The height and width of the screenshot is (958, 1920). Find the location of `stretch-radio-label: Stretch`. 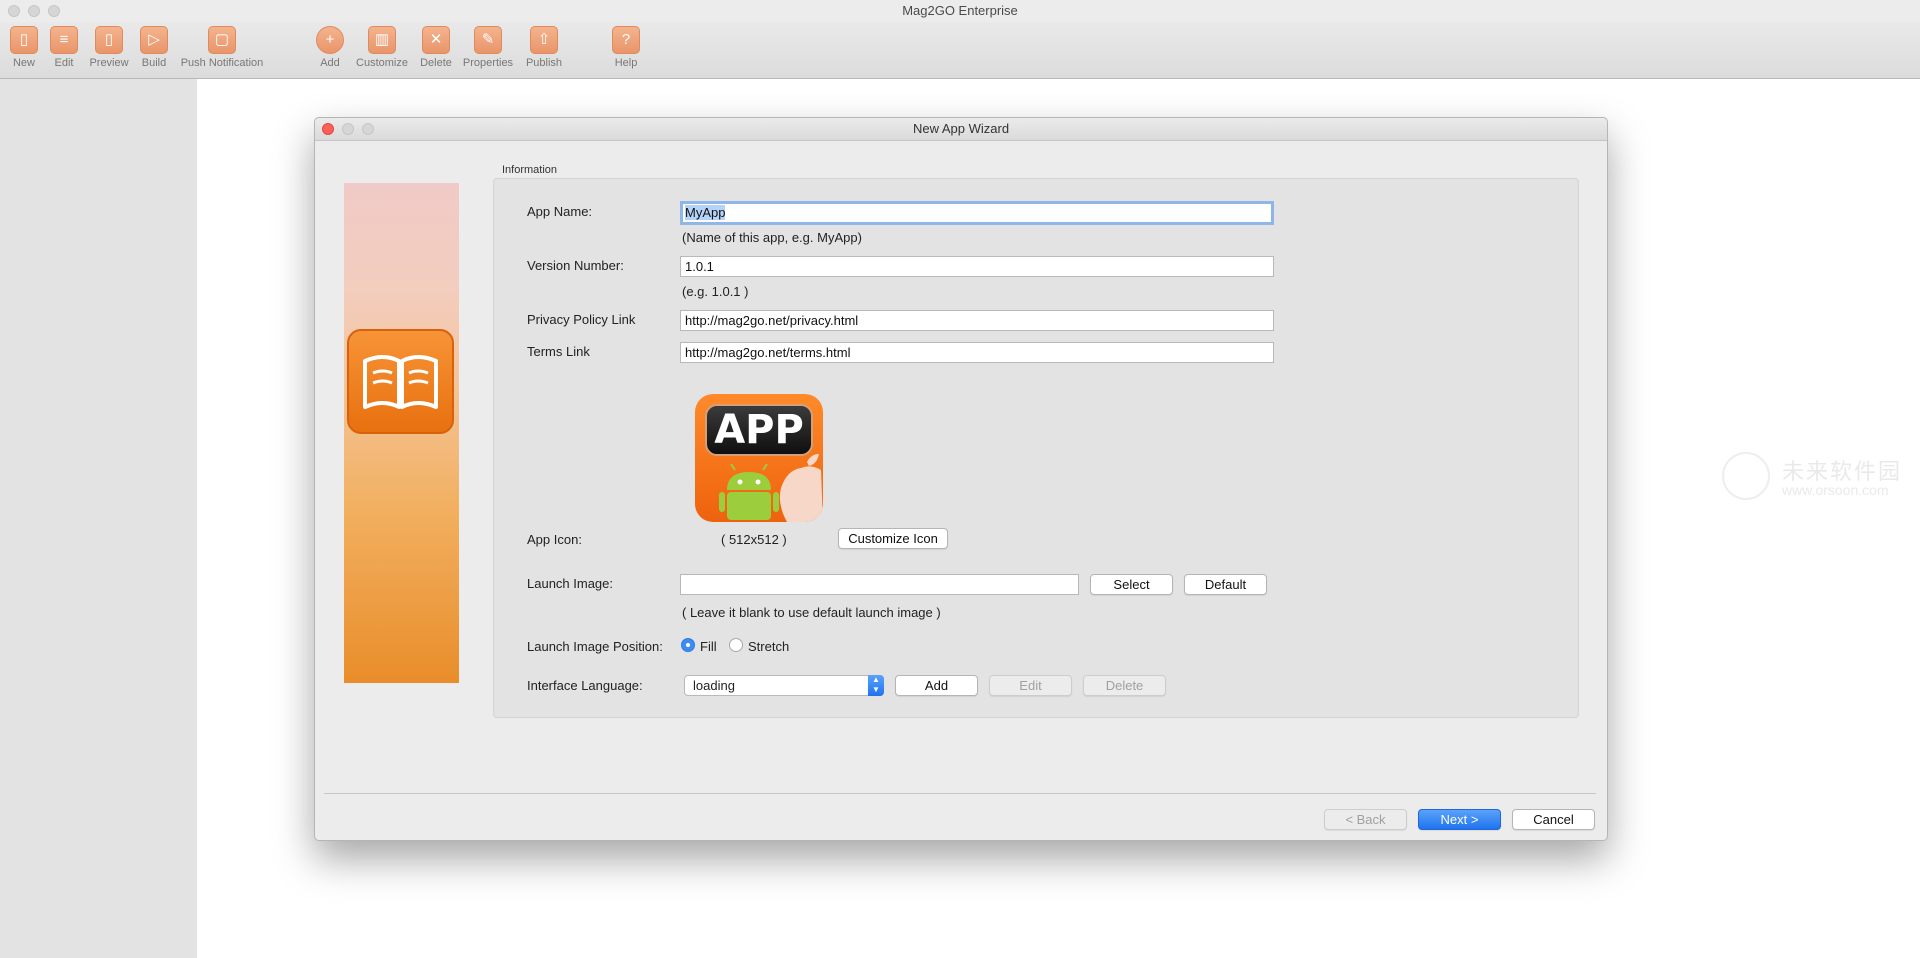

stretch-radio-label: Stretch is located at coordinates (769, 646).